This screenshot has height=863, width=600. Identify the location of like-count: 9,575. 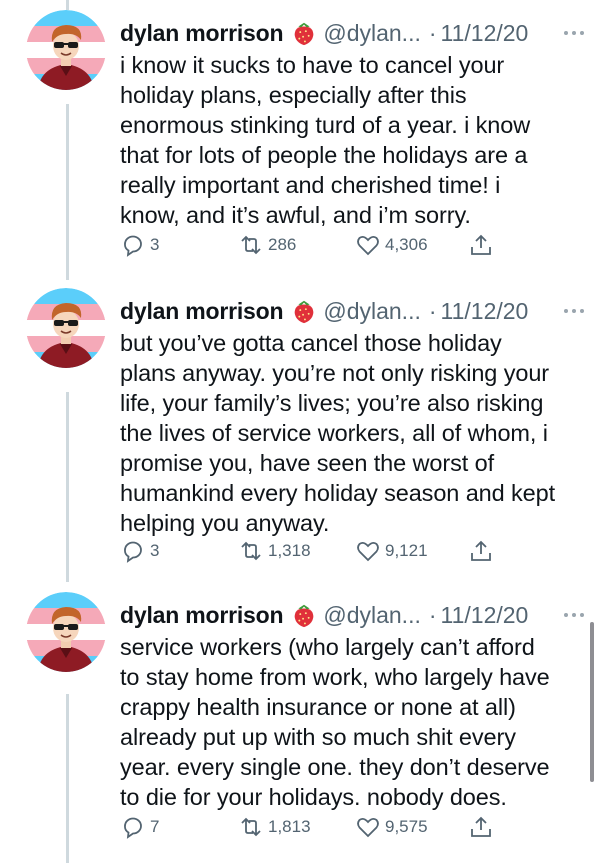
(406, 826).